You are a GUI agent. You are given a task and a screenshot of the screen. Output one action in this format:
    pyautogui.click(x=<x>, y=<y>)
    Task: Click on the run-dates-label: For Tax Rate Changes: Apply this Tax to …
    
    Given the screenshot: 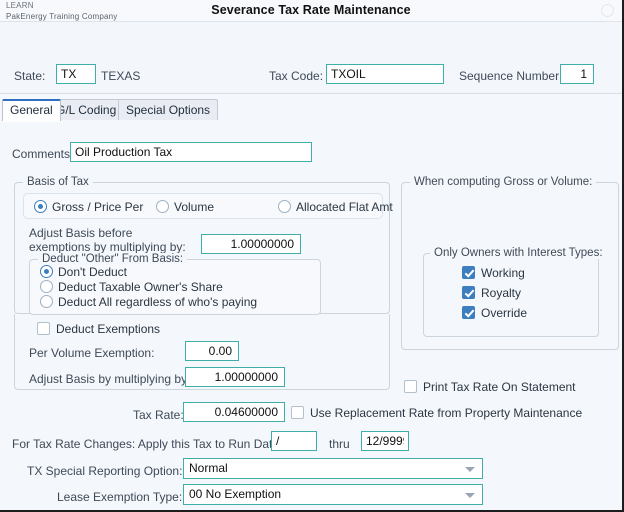 What is the action you would take?
    pyautogui.click(x=150, y=444)
    